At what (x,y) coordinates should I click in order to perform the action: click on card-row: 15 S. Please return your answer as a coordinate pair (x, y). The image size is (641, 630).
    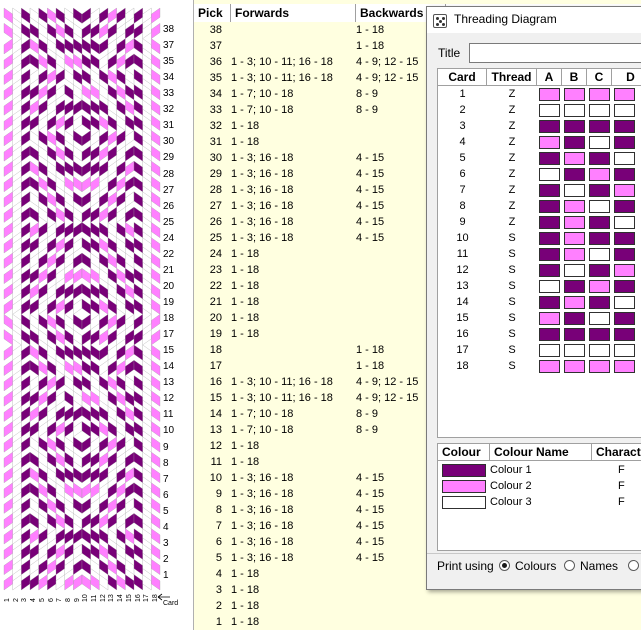
    Looking at the image, I should click on (539, 318).